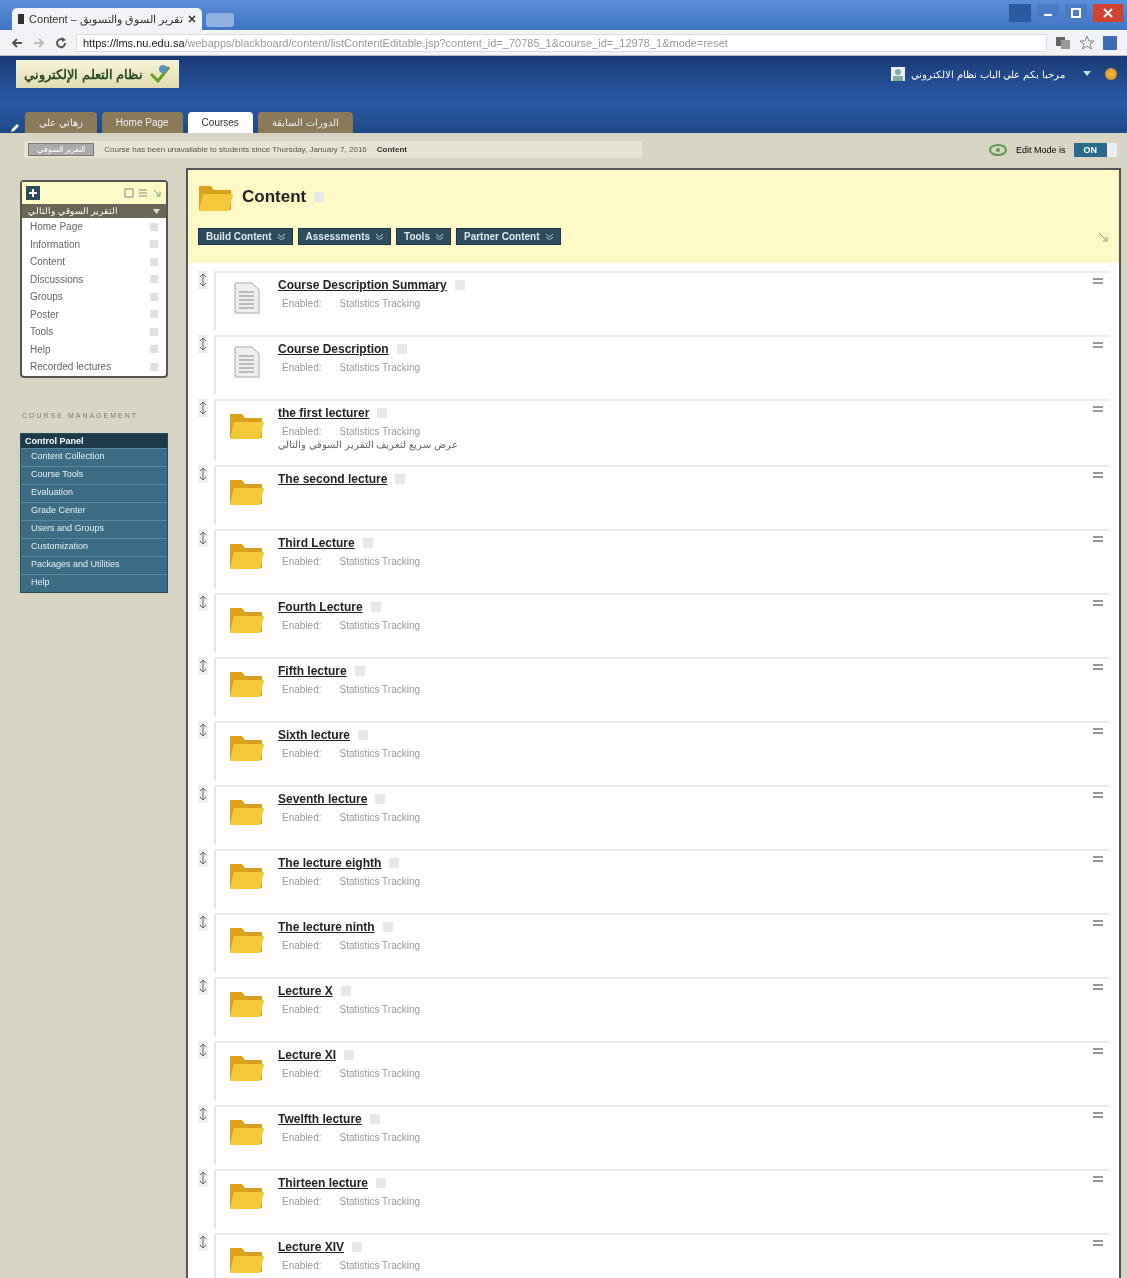 Image resolution: width=1127 pixels, height=1278 pixels. I want to click on translate-icon, so click(1063, 42).